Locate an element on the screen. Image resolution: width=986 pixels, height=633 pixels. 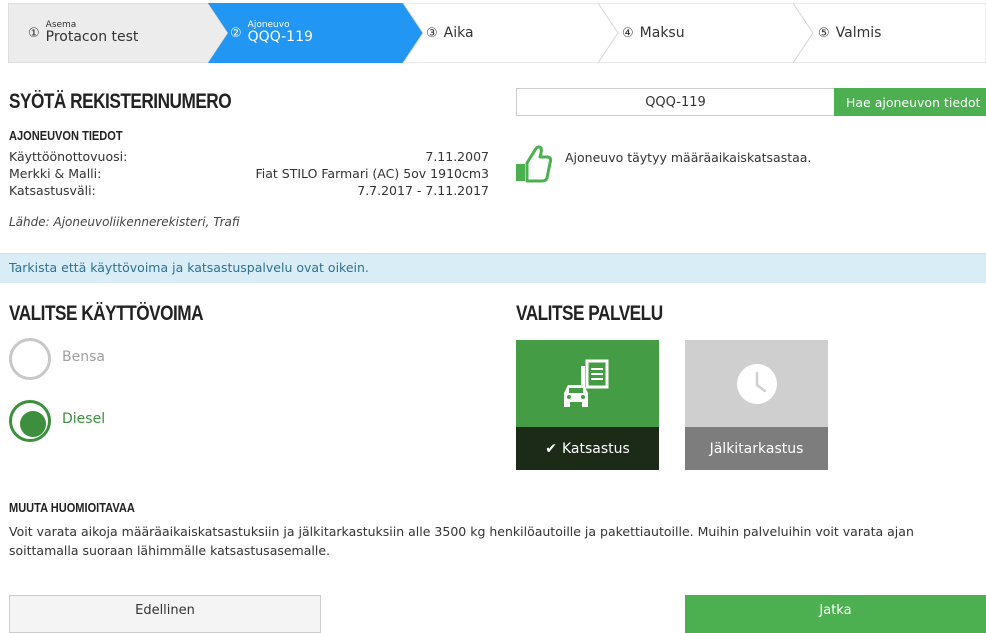
info-label: Käyttöönottovuosi: is located at coordinates (68, 156).